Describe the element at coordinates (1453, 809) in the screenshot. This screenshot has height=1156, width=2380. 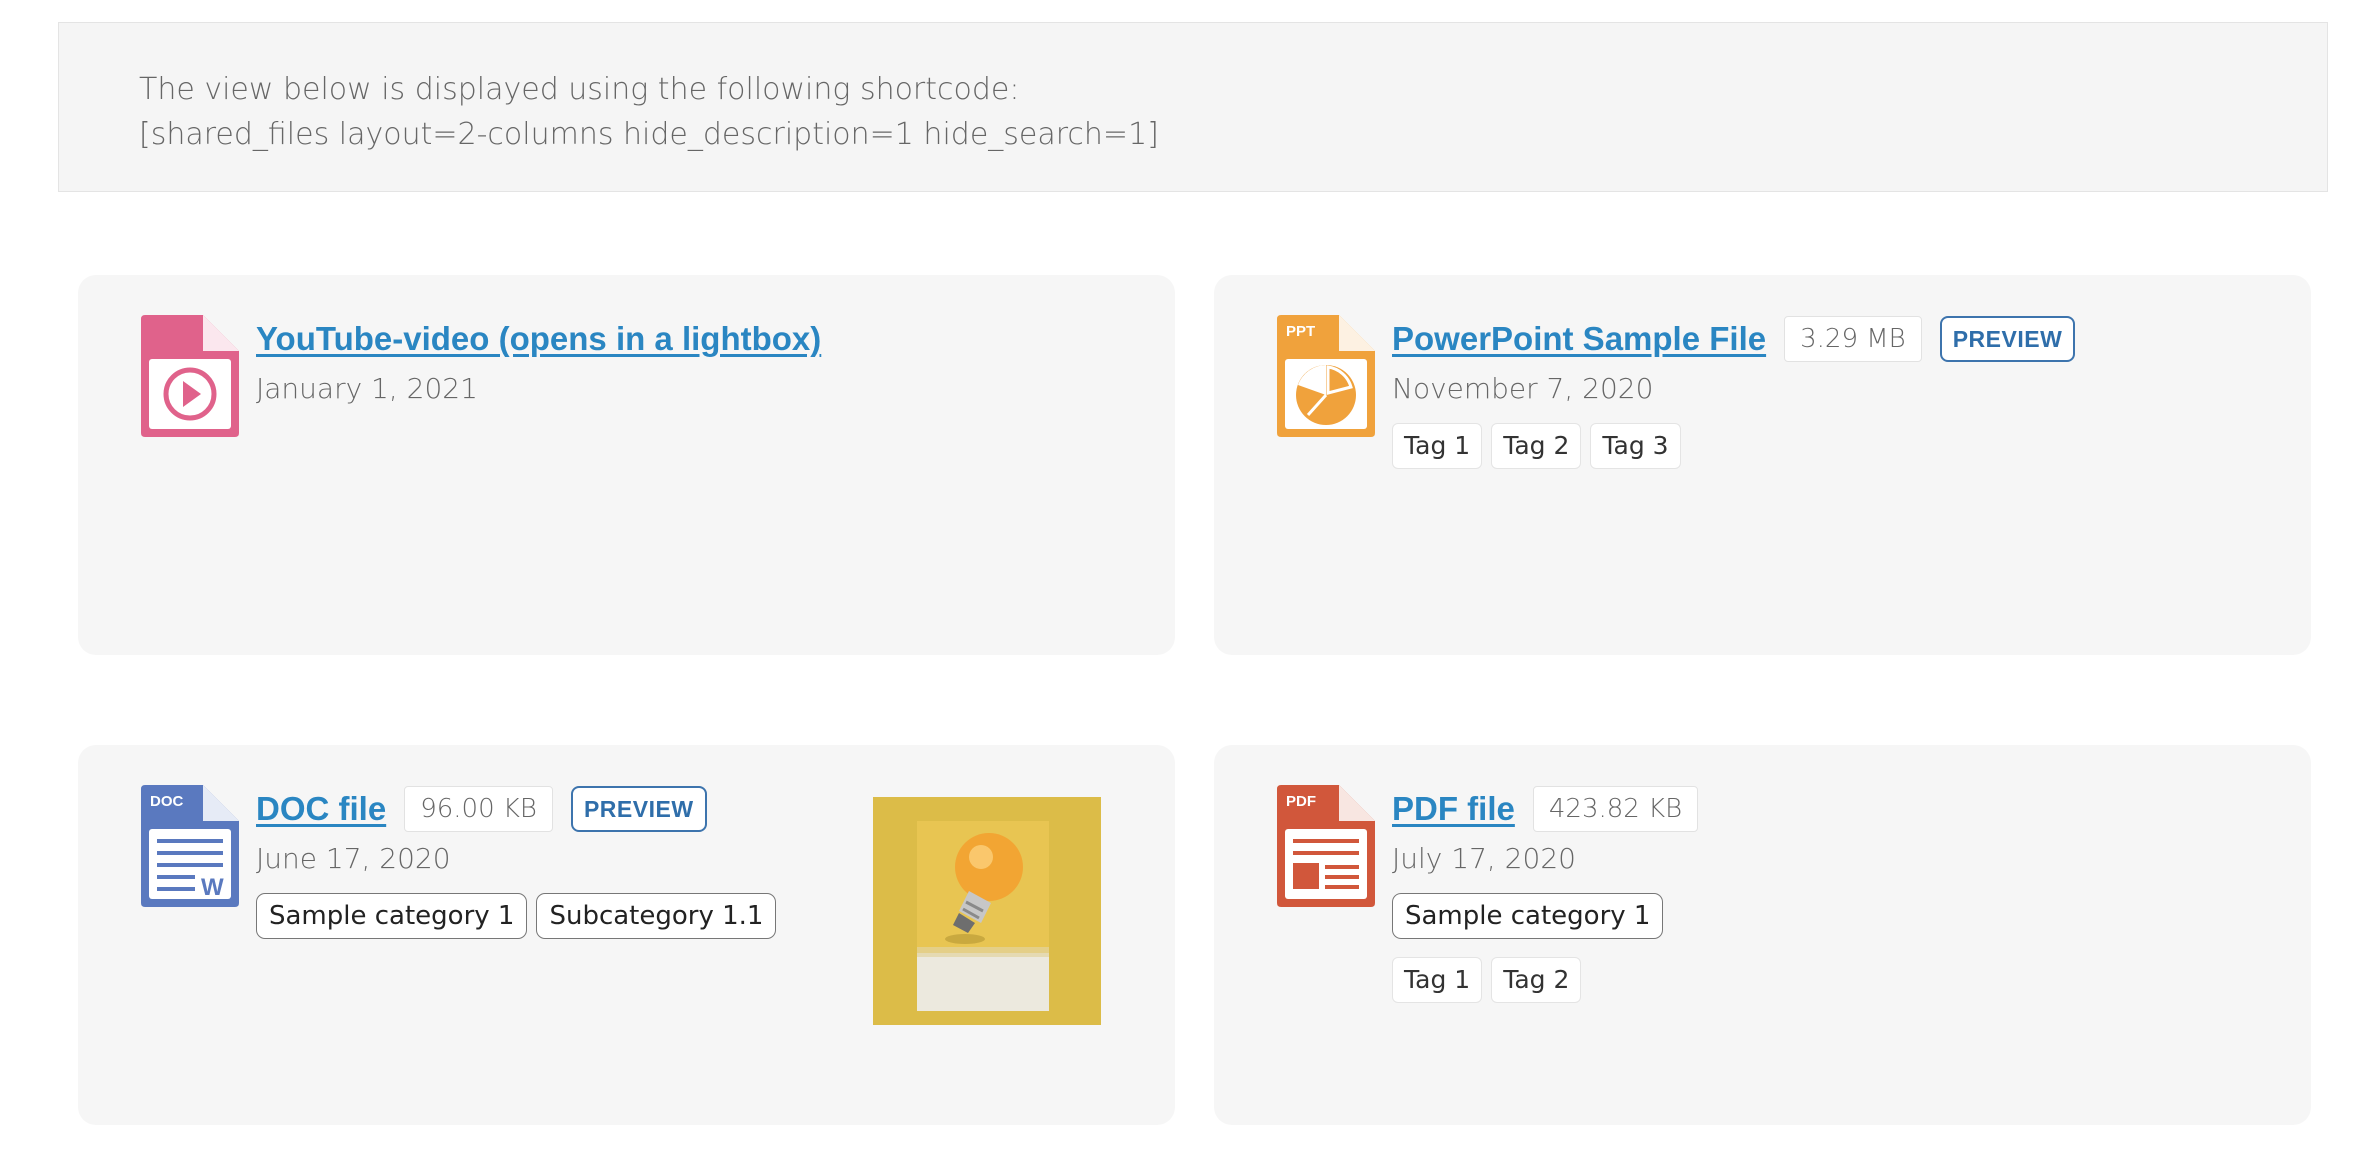
I see `file-title-link: PDF file` at that location.